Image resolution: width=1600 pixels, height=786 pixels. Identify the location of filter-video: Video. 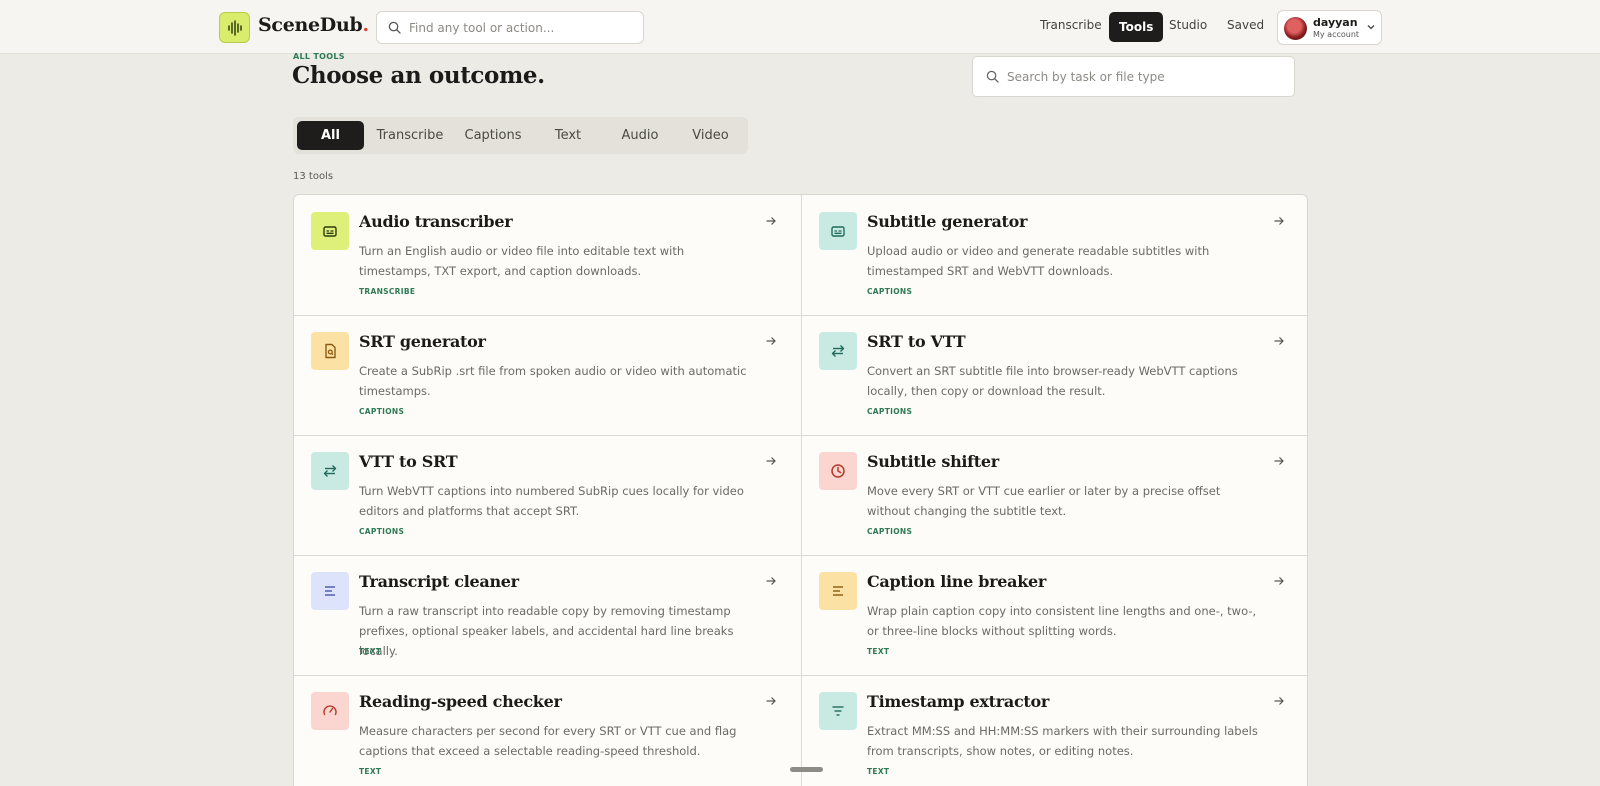
(710, 135).